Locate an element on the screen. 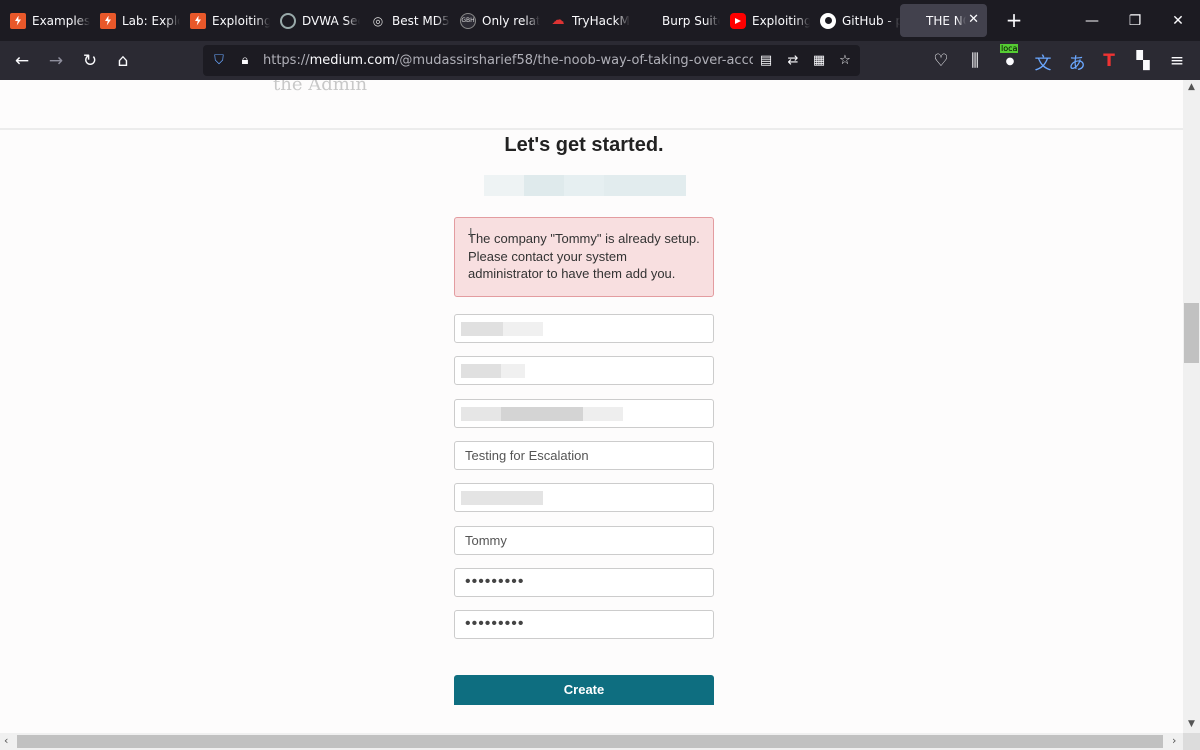 Image resolution: width=1200 pixels, height=750 pixels. email-field is located at coordinates (584, 413).